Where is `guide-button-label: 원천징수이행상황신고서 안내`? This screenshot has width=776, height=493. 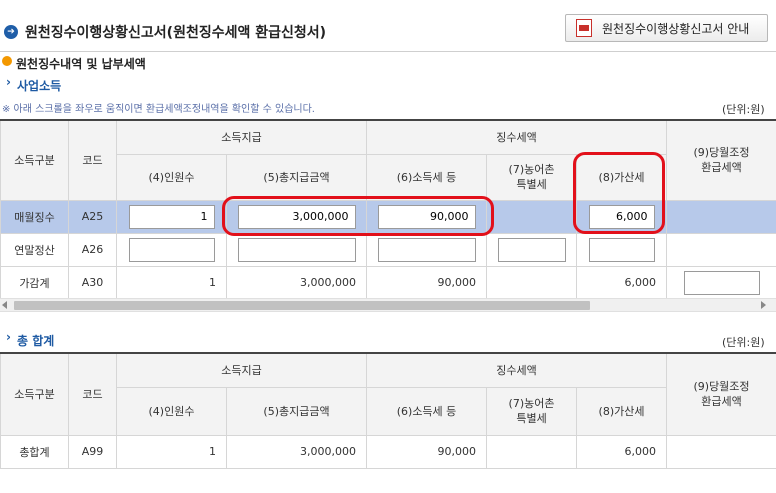 guide-button-label: 원천징수이행상황신고서 안내 is located at coordinates (676, 28).